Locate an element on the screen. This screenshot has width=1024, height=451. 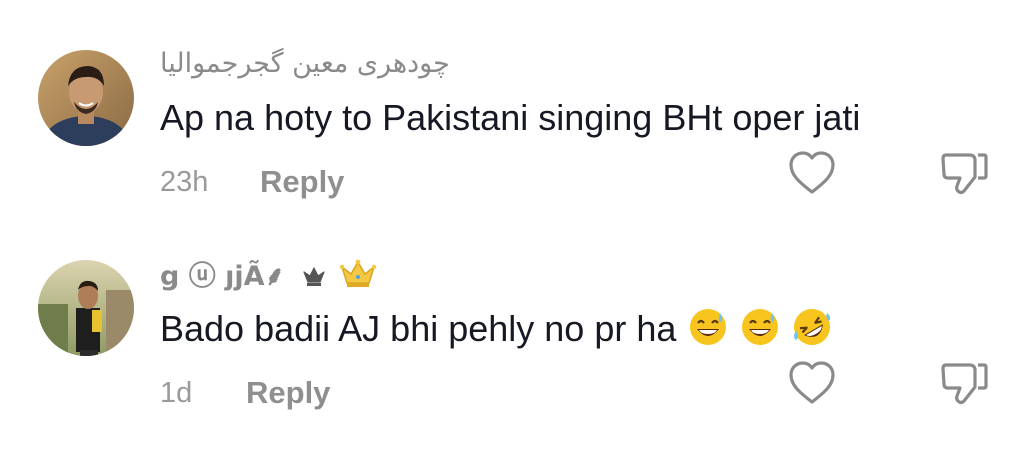
rofl-emoji-icon is located at coordinates (812, 331).